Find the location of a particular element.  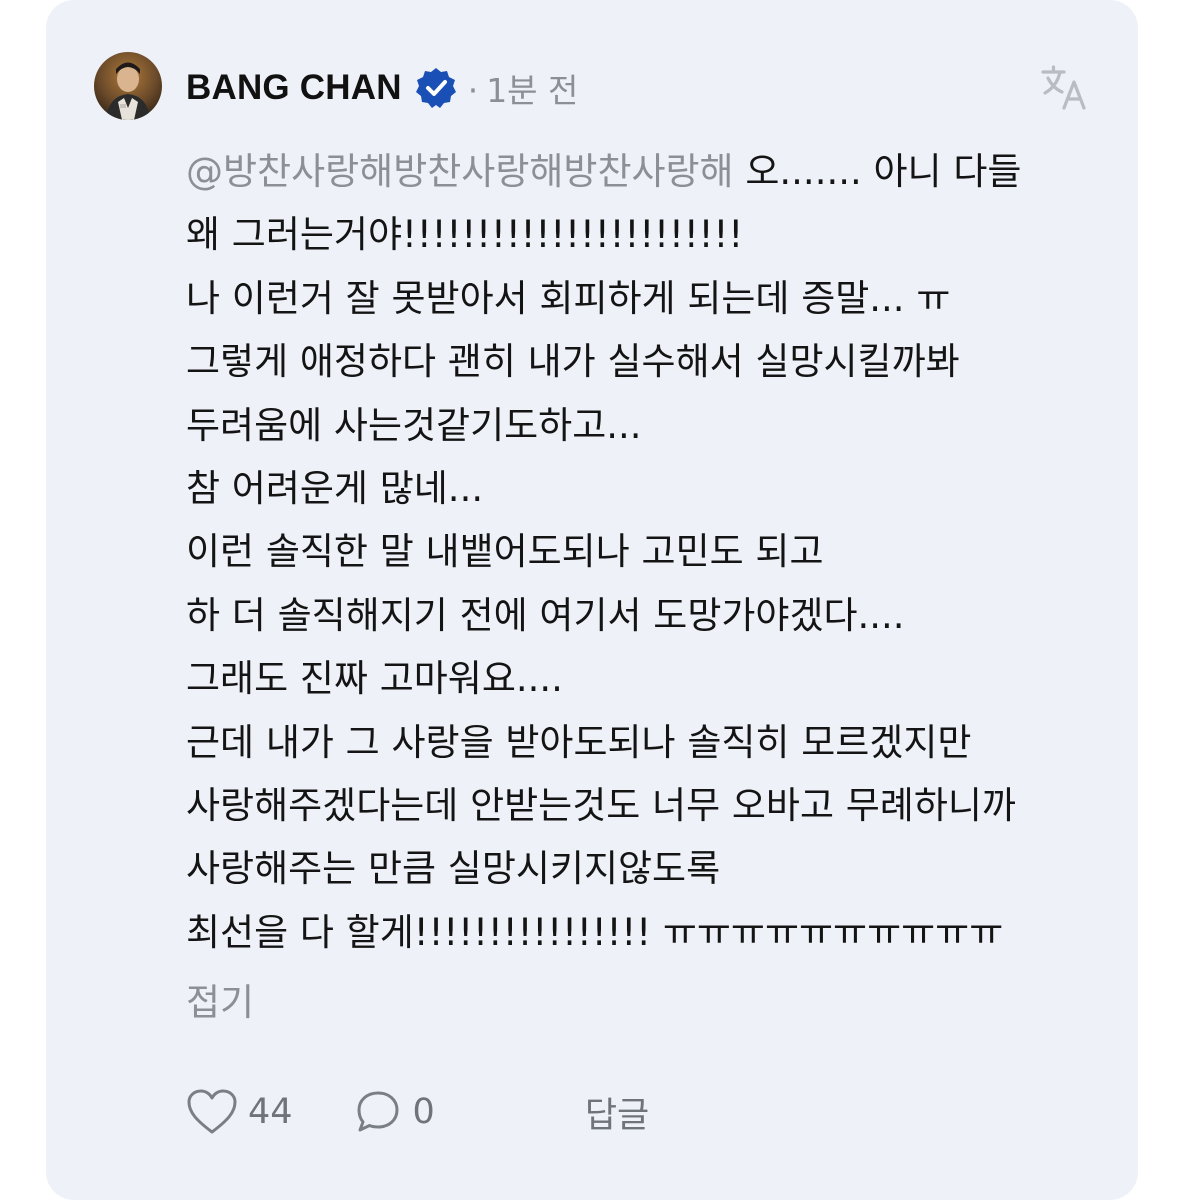

comment-line: @방찬사랑해방찬사랑해방찬사랑해 오....... 아니 다들 is located at coordinates (646, 171).